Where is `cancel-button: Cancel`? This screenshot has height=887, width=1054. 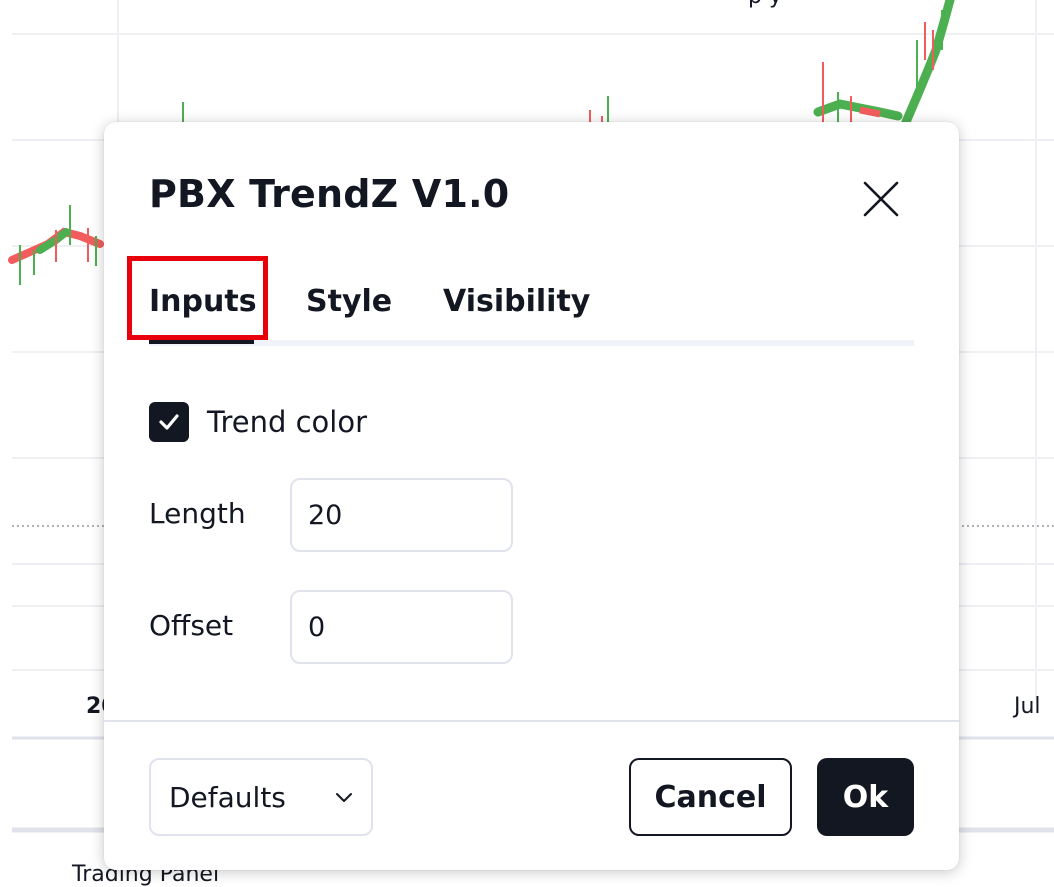
cancel-button: Cancel is located at coordinates (710, 797).